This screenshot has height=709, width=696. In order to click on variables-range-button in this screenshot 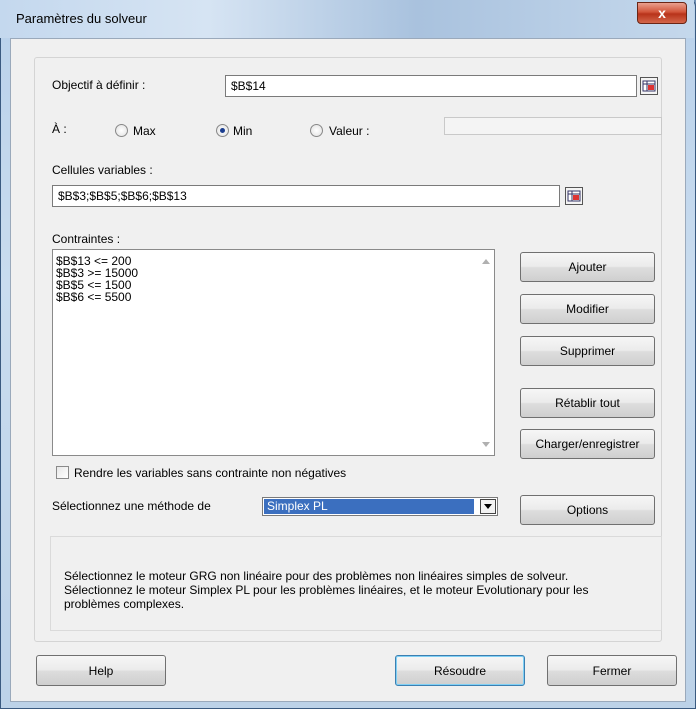, I will do `click(574, 196)`.